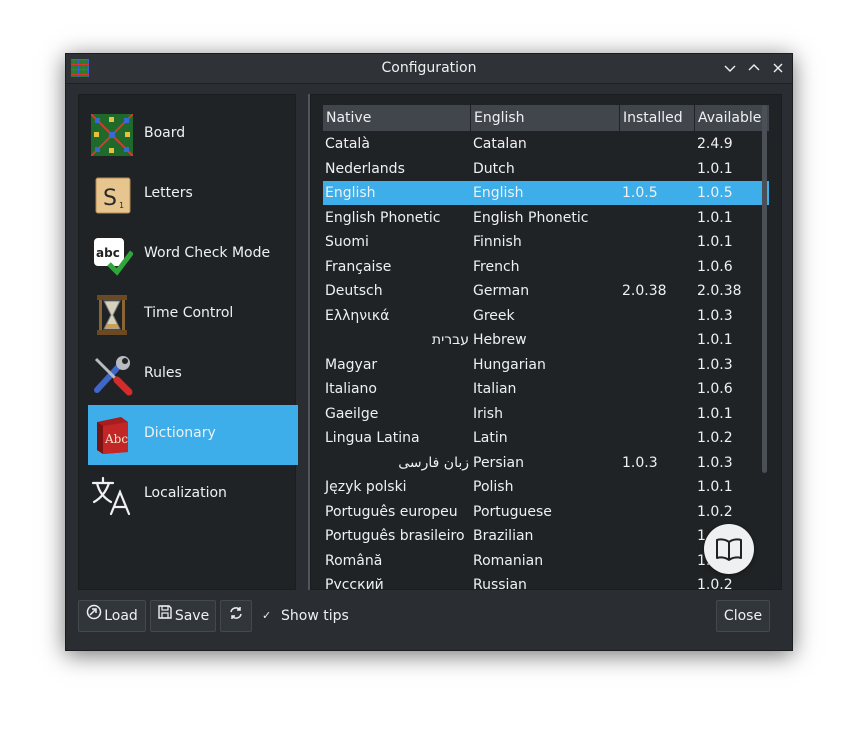 This screenshot has height=729, width=858. What do you see at coordinates (500, 340) in the screenshot?
I see `cell-english: Hebrew` at bounding box center [500, 340].